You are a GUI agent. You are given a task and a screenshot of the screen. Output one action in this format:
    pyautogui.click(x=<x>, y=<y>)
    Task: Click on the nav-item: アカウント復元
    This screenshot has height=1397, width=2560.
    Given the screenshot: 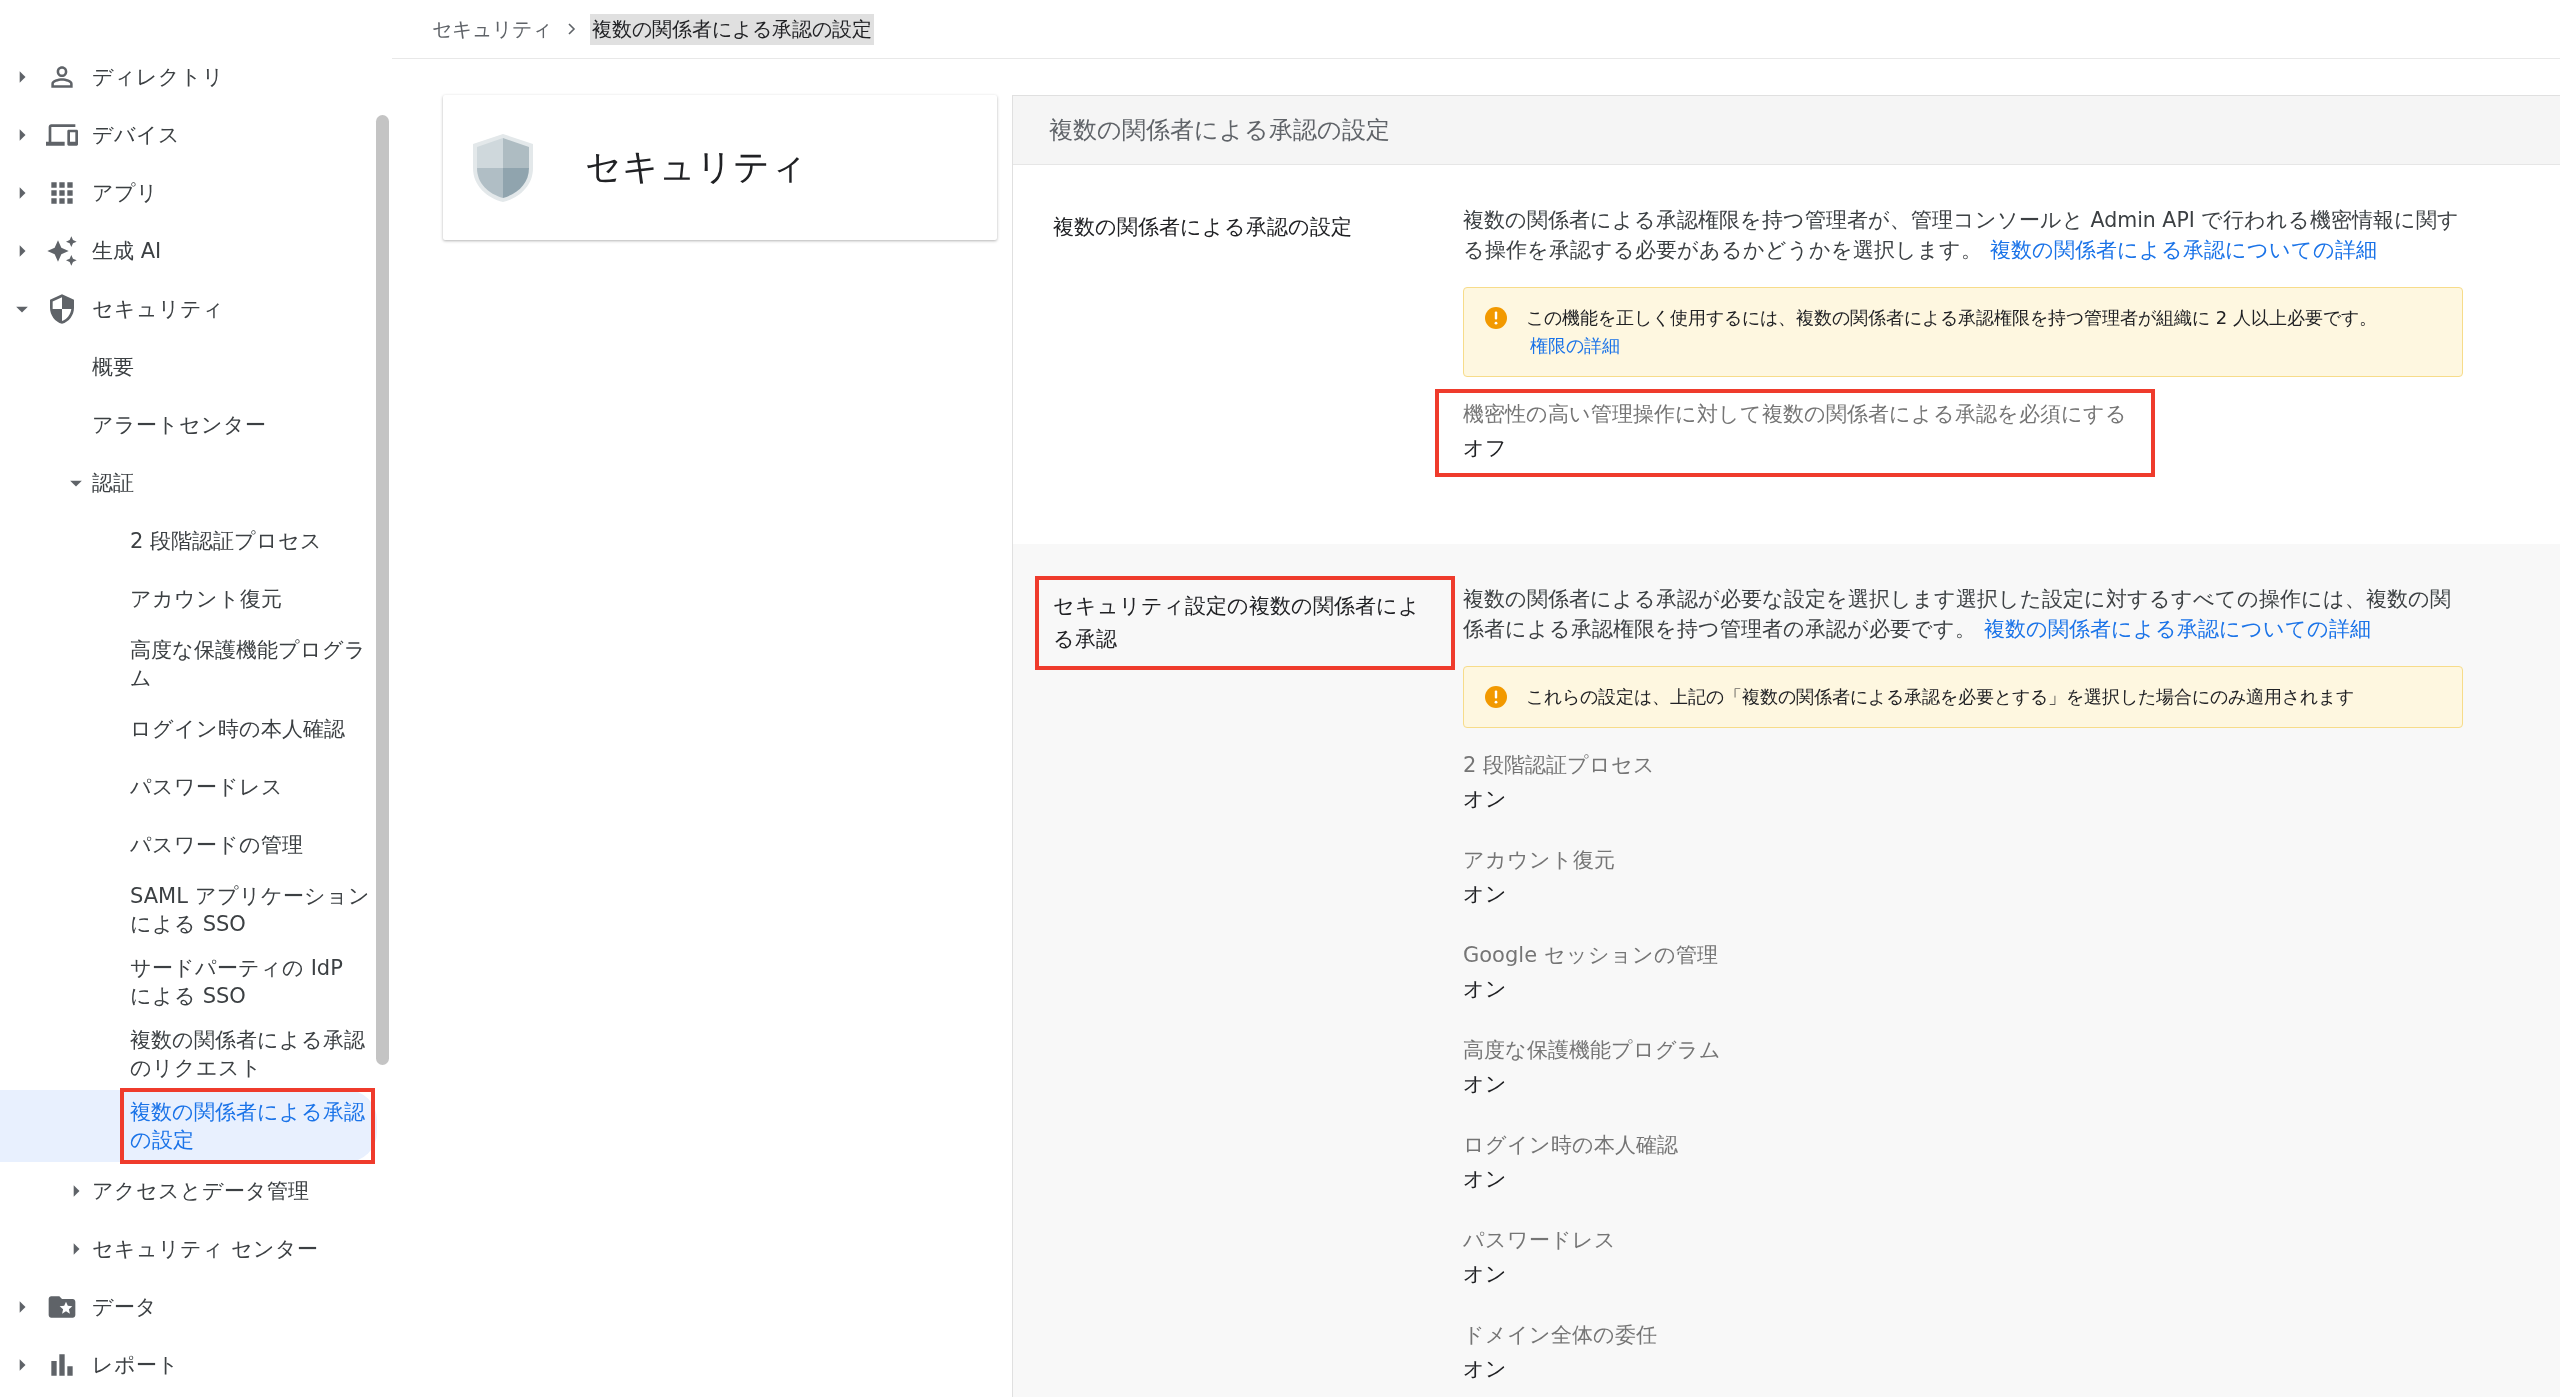 What is the action you would take?
    pyautogui.click(x=196, y=599)
    